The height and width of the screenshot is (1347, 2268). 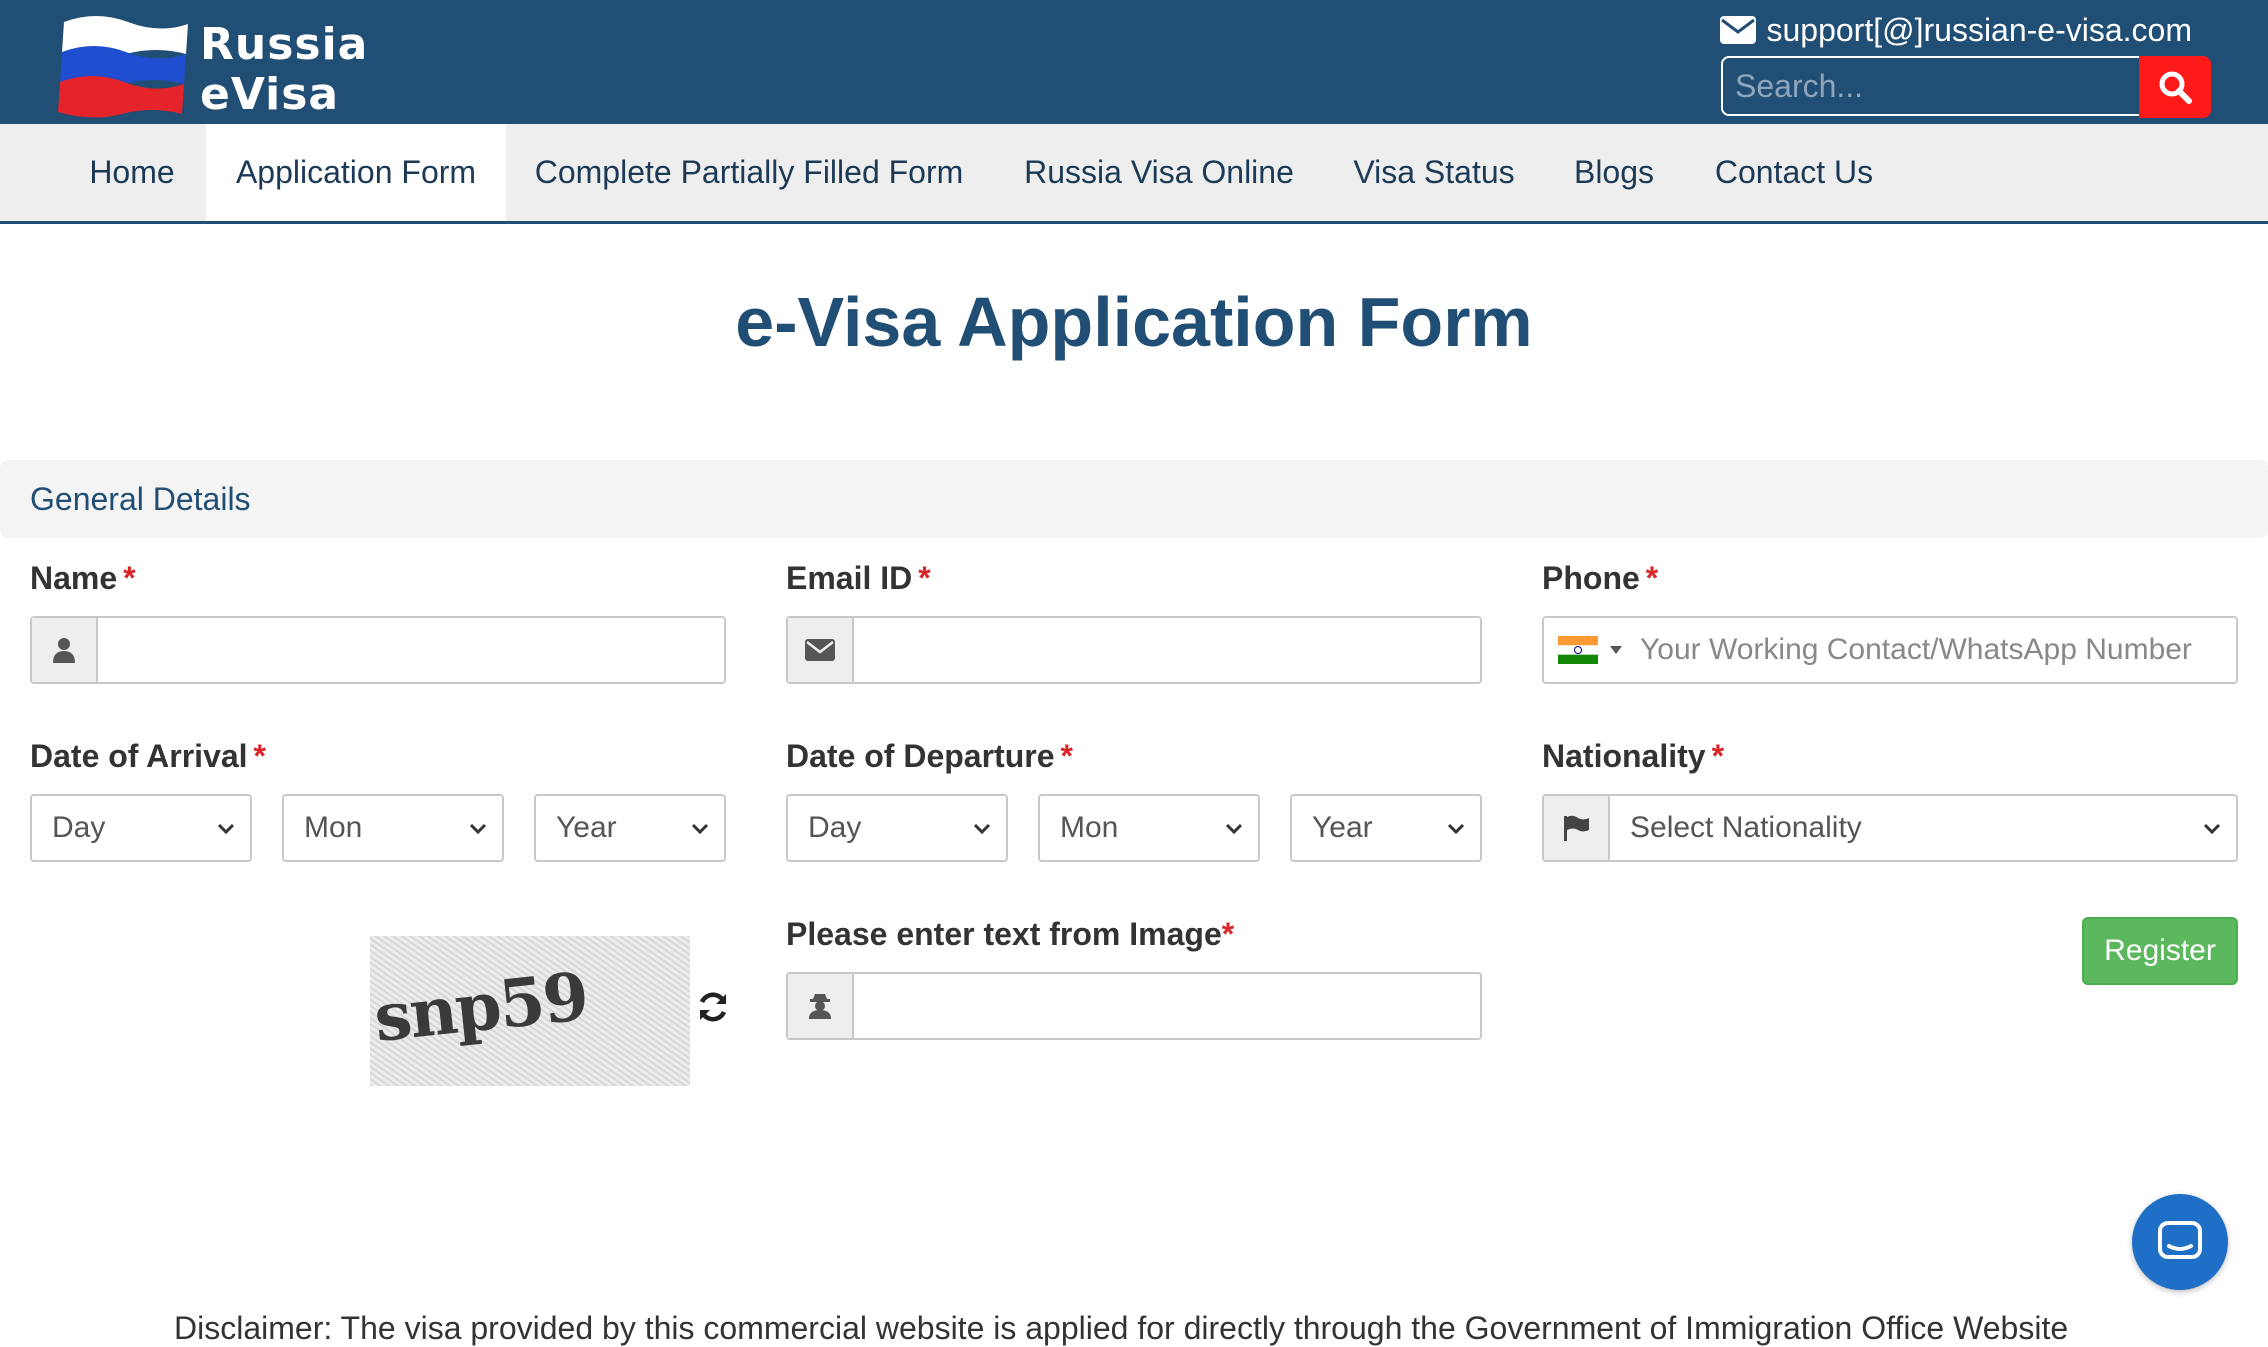 What do you see at coordinates (858, 578) in the screenshot?
I see `email-label: Email ID *` at bounding box center [858, 578].